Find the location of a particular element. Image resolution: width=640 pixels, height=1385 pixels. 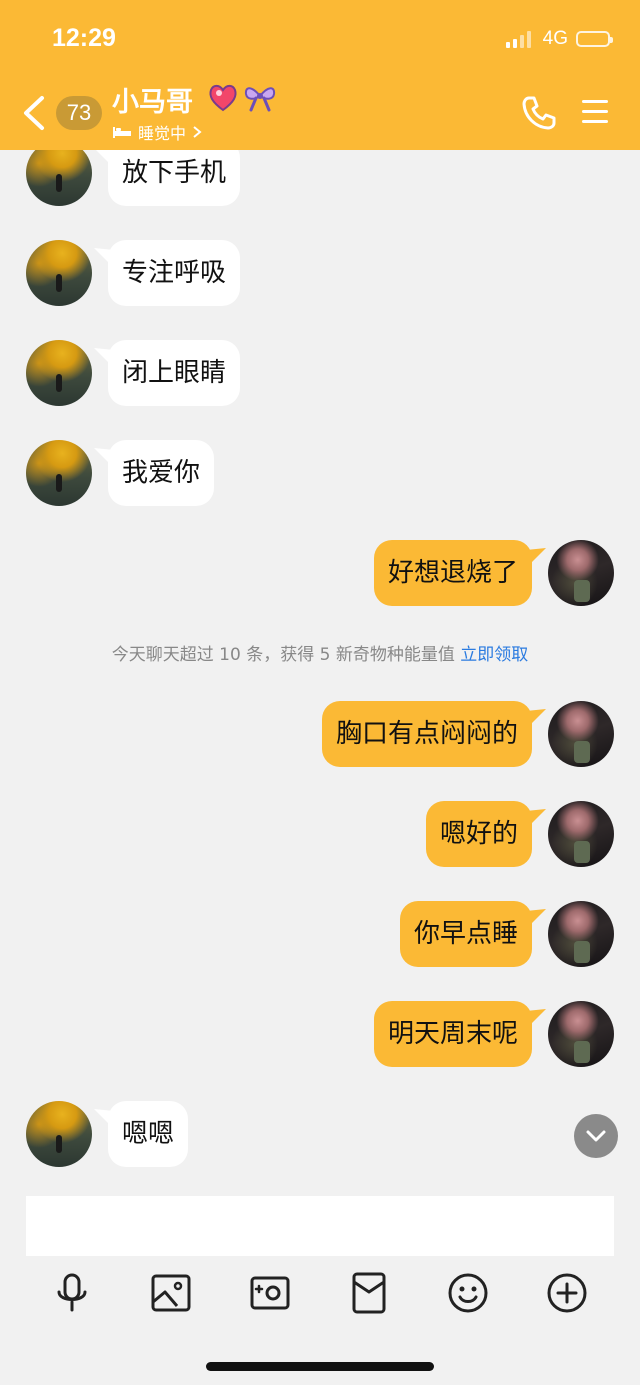

contact-name: 小马哥 is located at coordinates (152, 99).